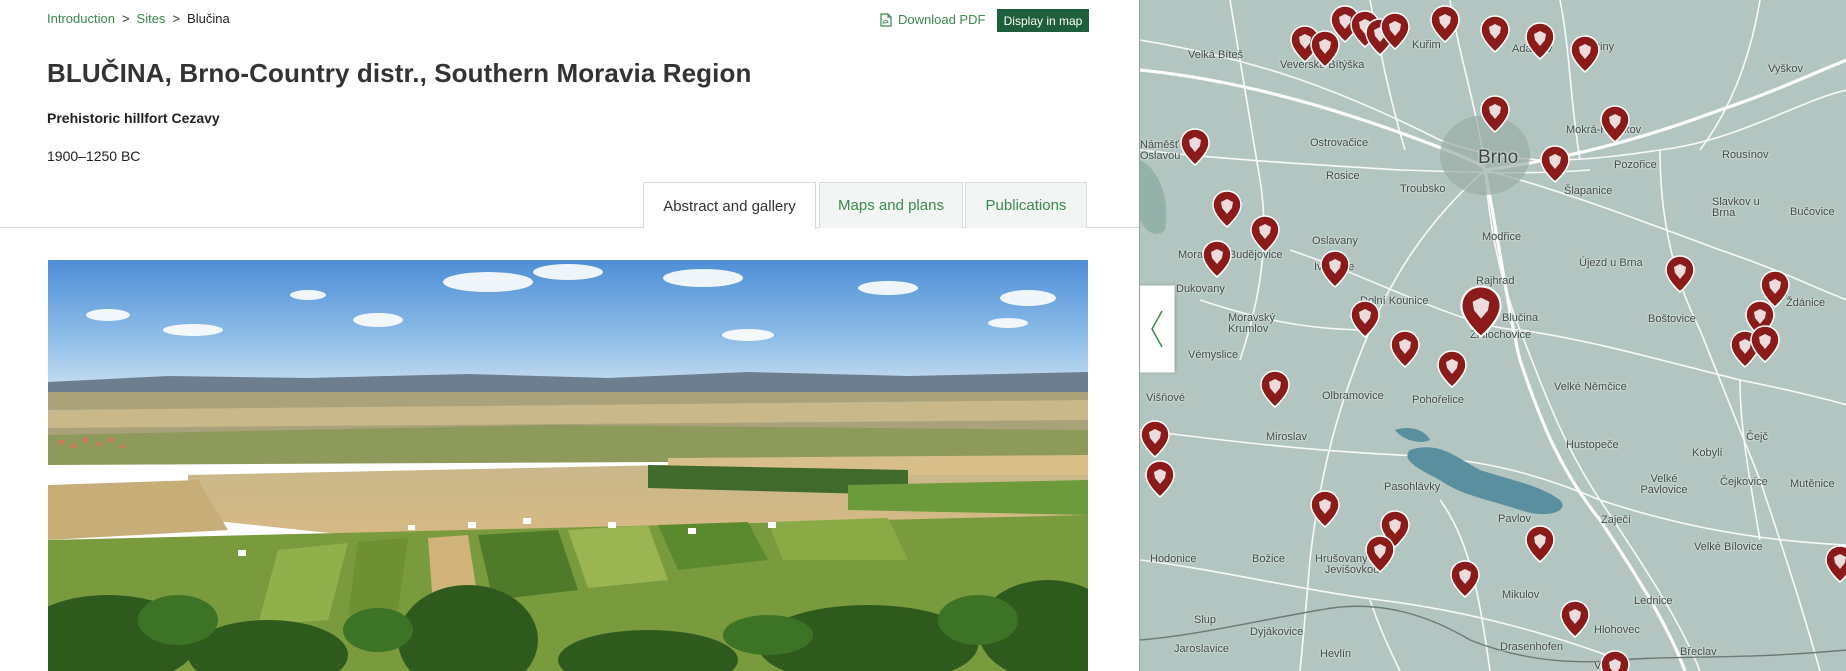 The image size is (1846, 671). I want to click on place-label: Oslavany, so click(1335, 241).